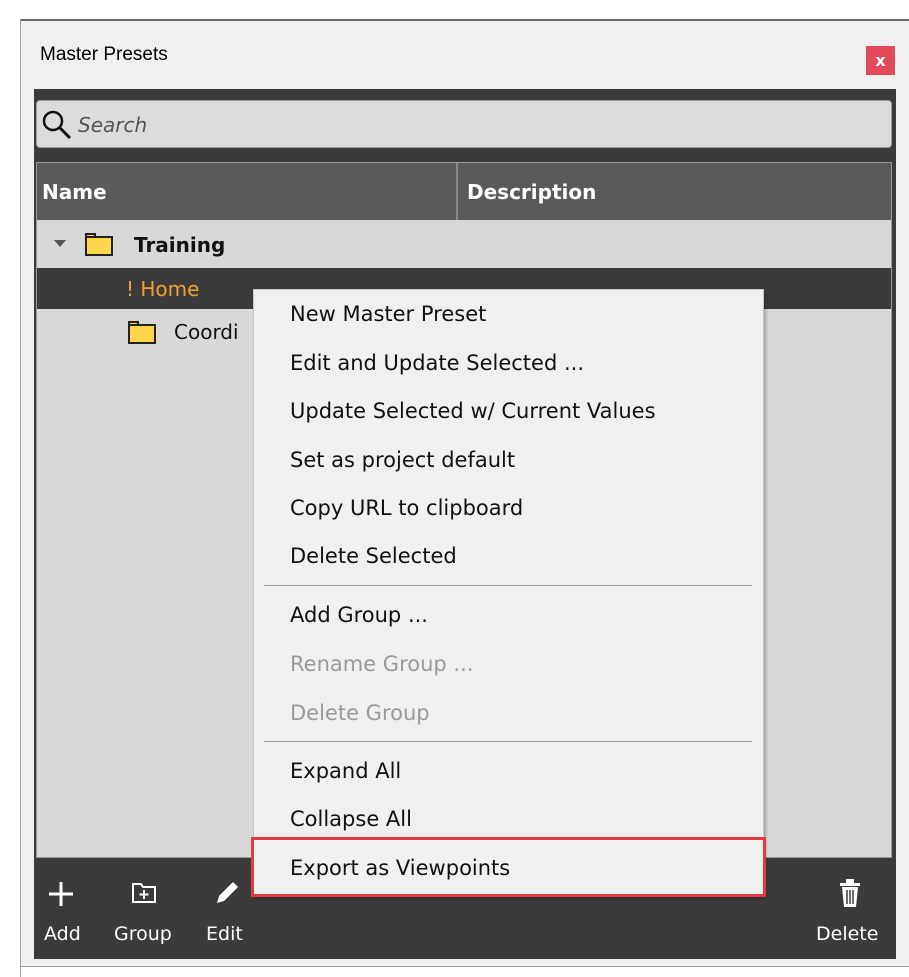 The image size is (909, 977). Describe the element at coordinates (163, 289) in the screenshot. I see `tree-row-label: ! Home` at that location.